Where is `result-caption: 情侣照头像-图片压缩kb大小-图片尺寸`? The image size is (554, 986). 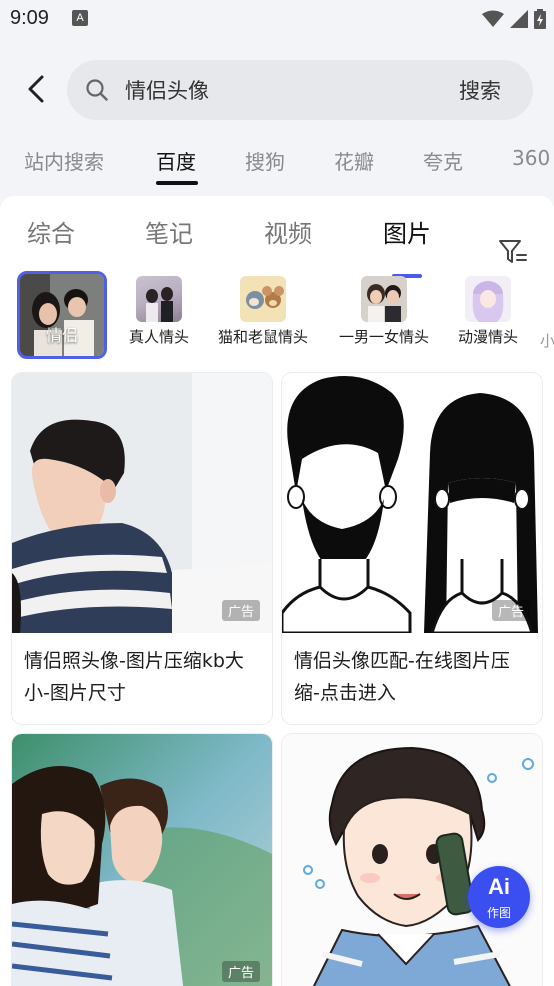
result-caption: 情侣照头像-图片压缩kb大小-图片尺寸 is located at coordinates (134, 677).